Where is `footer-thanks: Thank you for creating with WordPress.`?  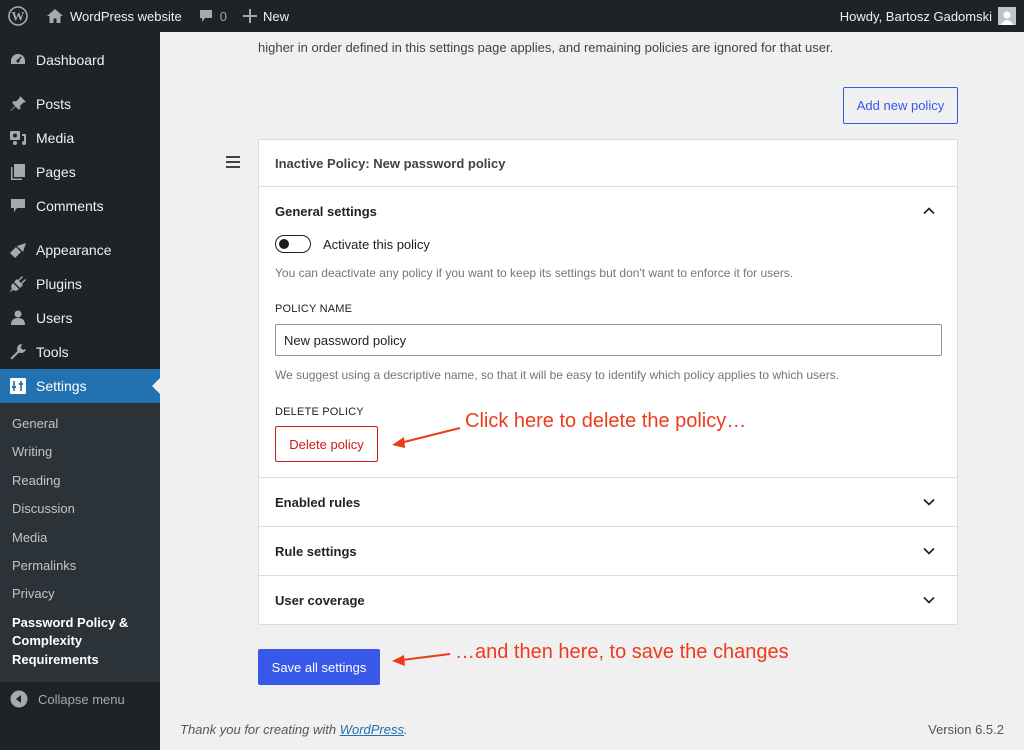 footer-thanks: Thank you for creating with WordPress. is located at coordinates (294, 729).